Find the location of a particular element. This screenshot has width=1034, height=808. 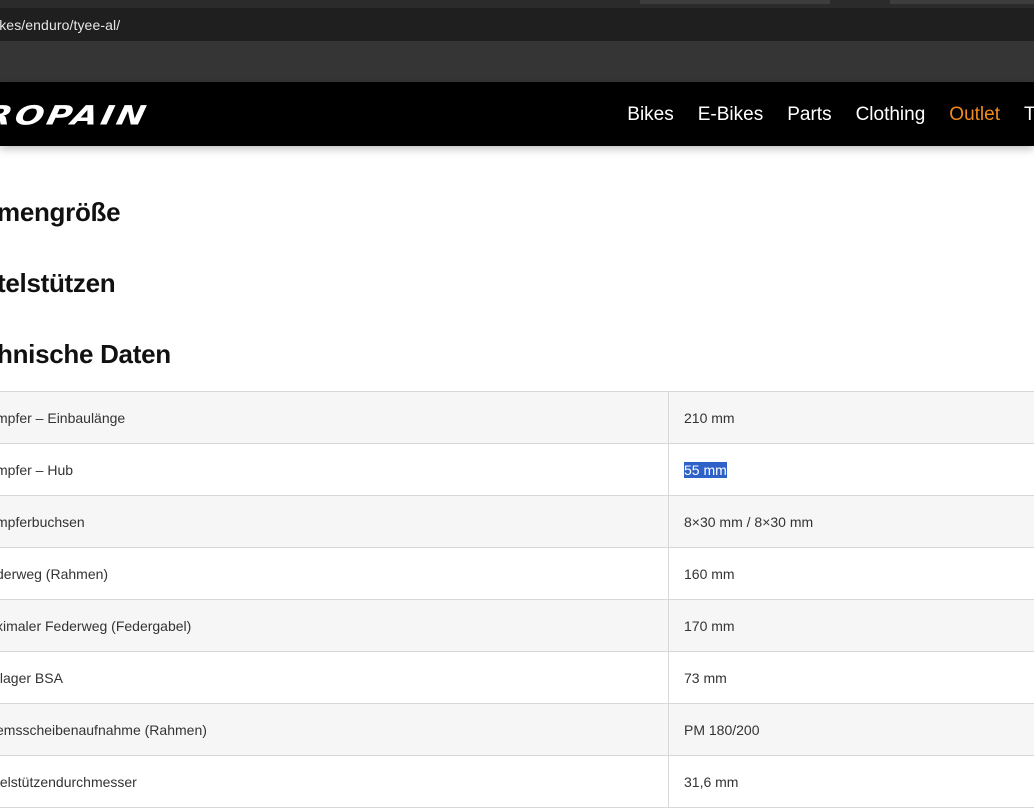

section-heading-technical-data: hnische Daten is located at coordinates (85, 354).